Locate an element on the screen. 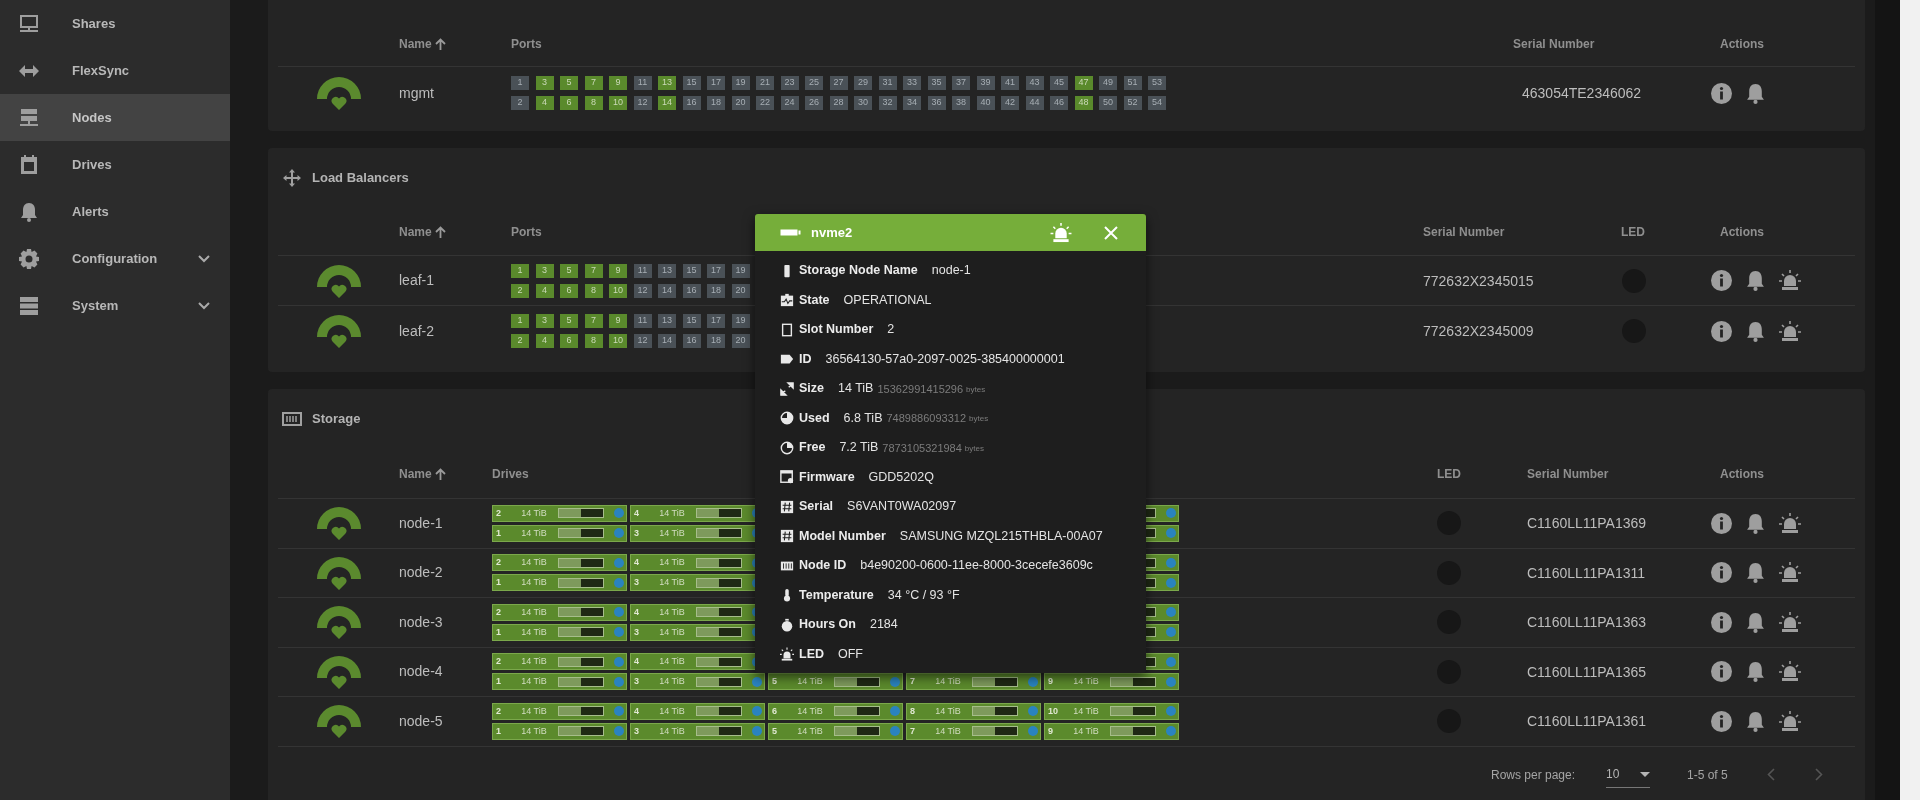 The height and width of the screenshot is (800, 1920). drive-number: 2 is located at coordinates (499, 562).